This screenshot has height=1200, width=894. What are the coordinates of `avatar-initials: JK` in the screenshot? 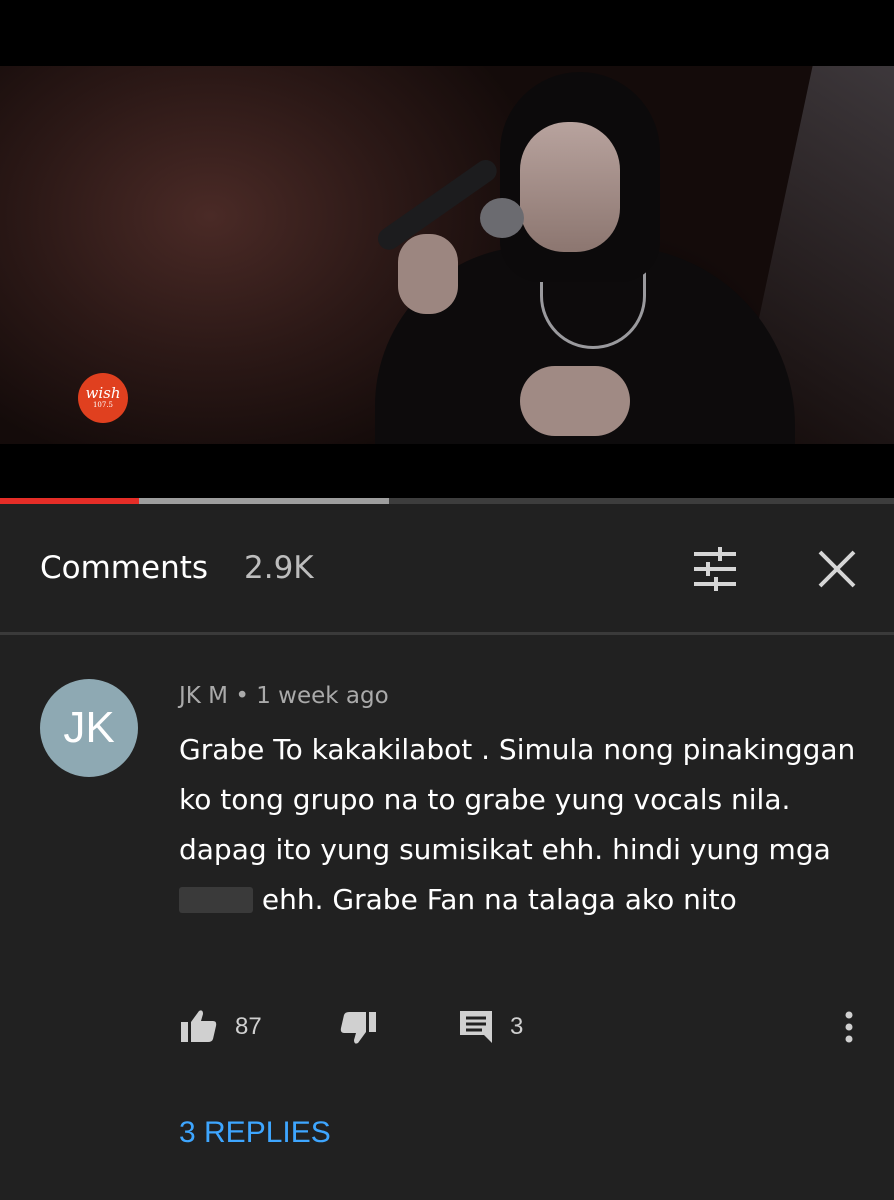 It's located at (89, 727).